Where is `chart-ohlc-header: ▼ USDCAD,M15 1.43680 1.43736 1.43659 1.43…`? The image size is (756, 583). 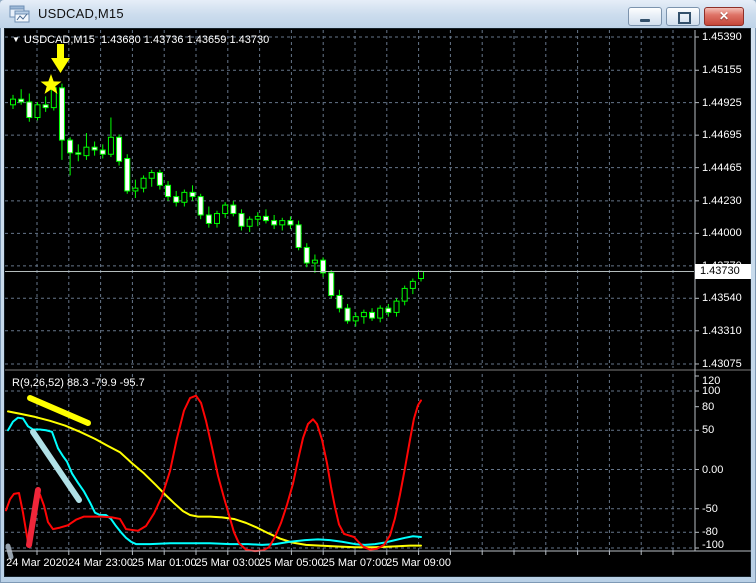 chart-ohlc-header: ▼ USDCAD,M15 1.43680 1.43736 1.43659 1.43… is located at coordinates (140, 40).